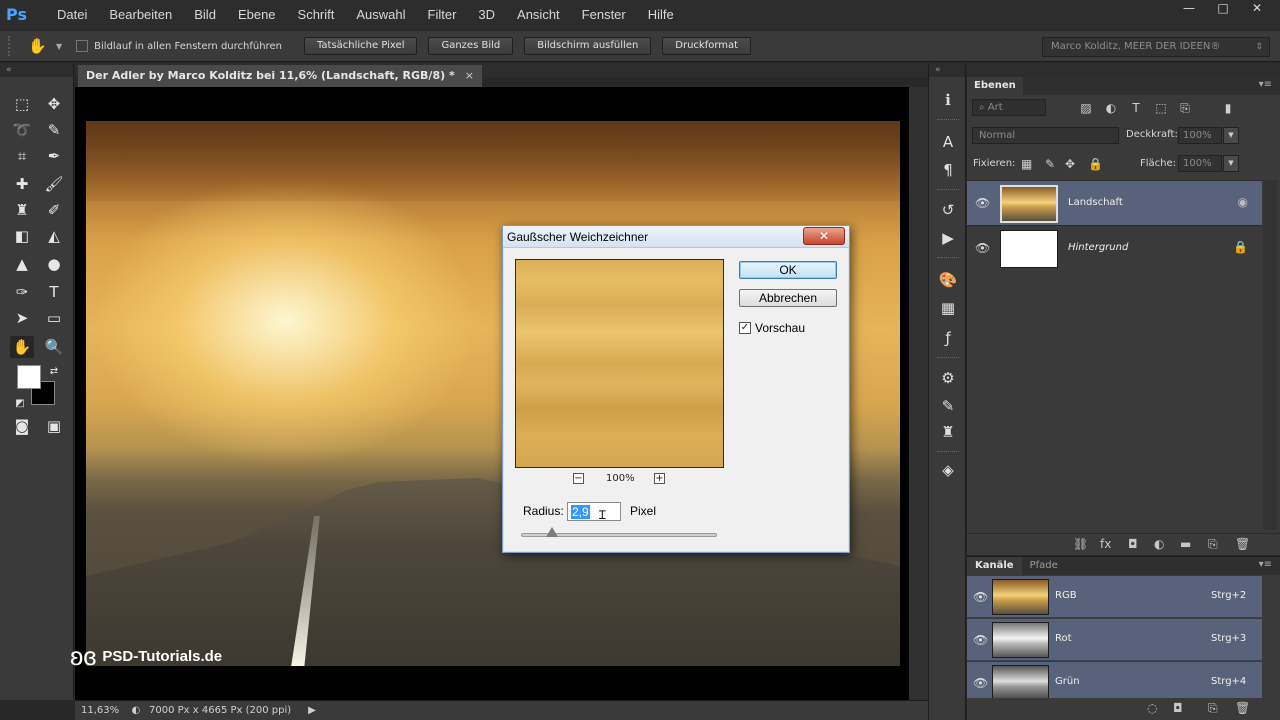 This screenshot has width=1280, height=720. I want to click on menu-filter: Filter, so click(442, 15).